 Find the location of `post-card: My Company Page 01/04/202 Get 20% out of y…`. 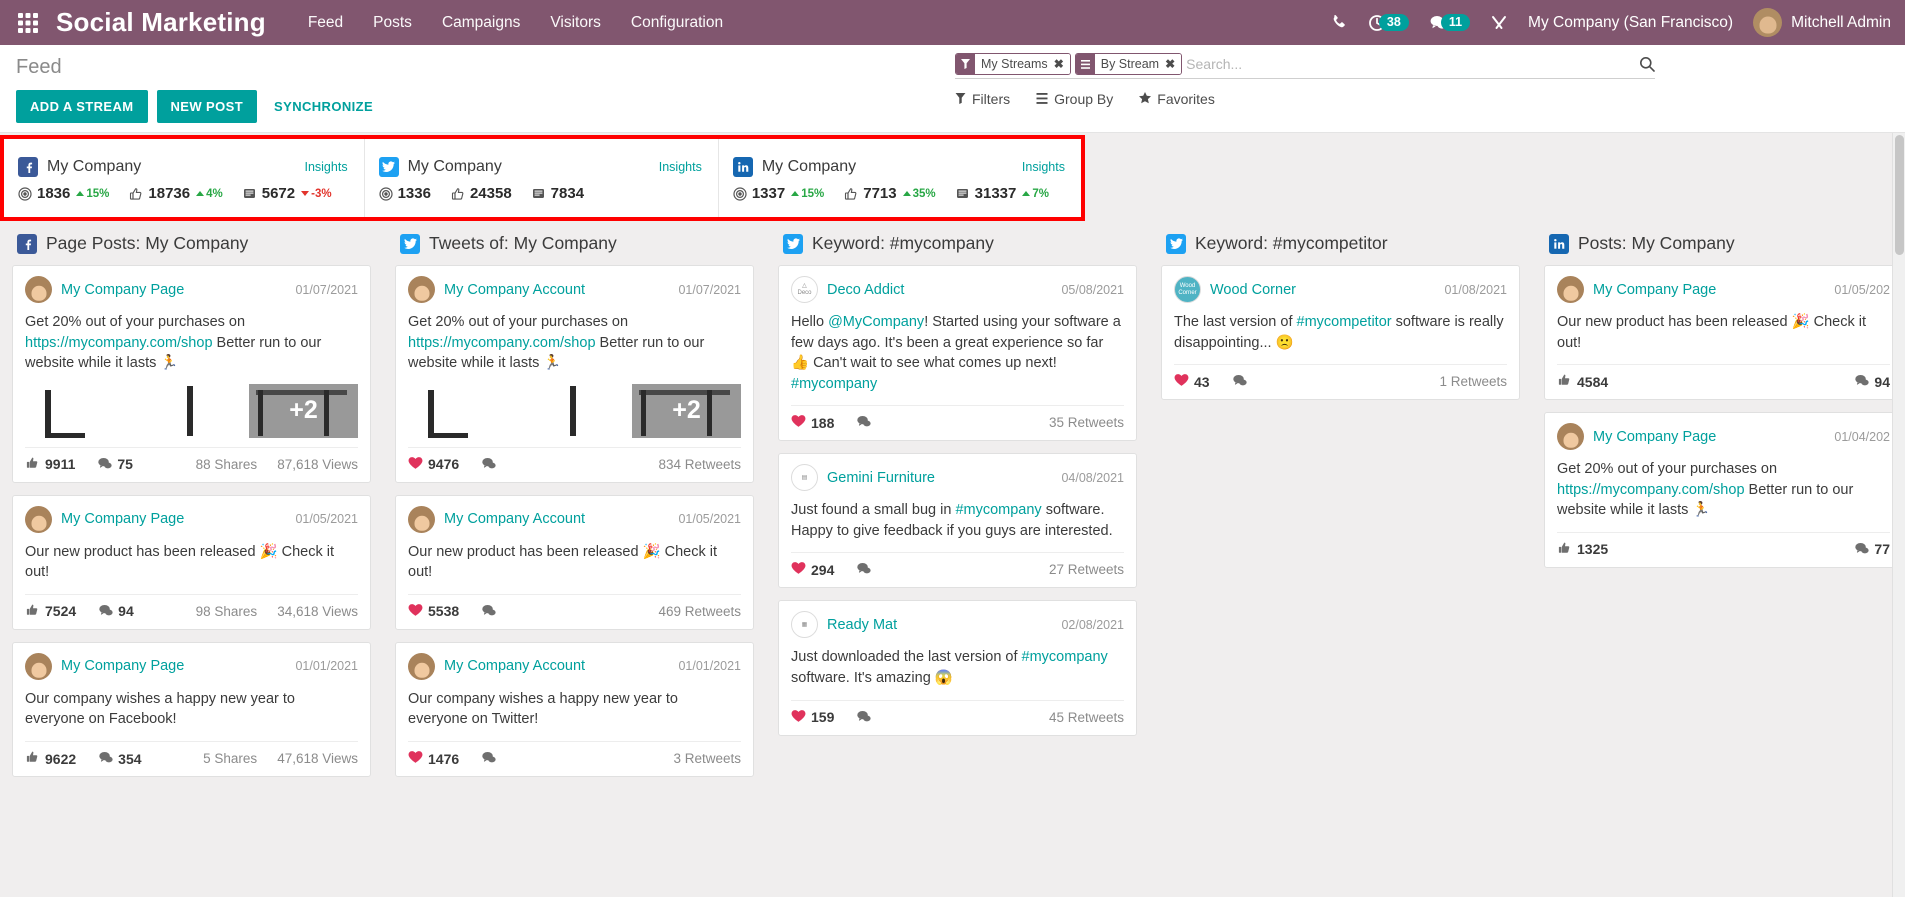

post-card: My Company Page 01/04/202 Get 20% out of y… is located at coordinates (1723, 490).